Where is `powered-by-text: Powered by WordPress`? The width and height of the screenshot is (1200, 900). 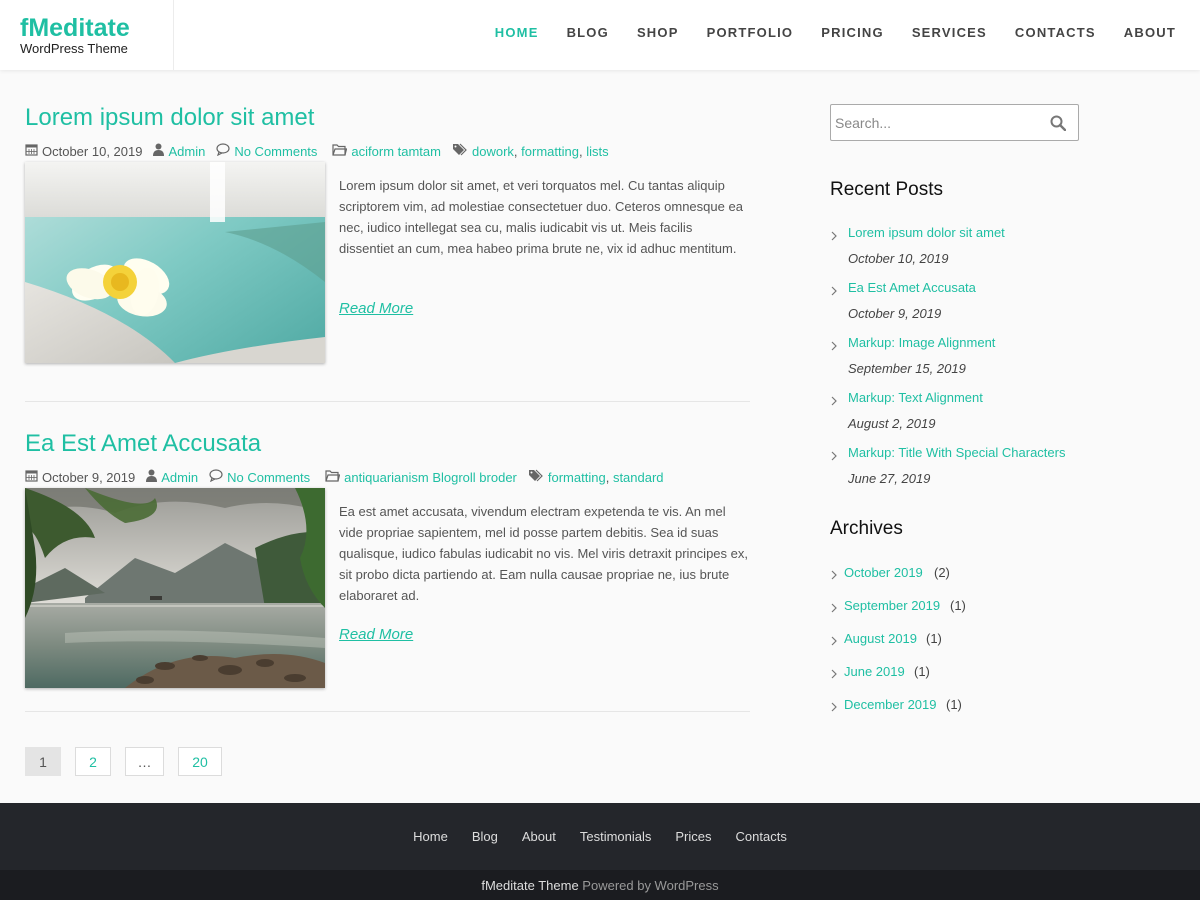 powered-by-text: Powered by WordPress is located at coordinates (650, 885).